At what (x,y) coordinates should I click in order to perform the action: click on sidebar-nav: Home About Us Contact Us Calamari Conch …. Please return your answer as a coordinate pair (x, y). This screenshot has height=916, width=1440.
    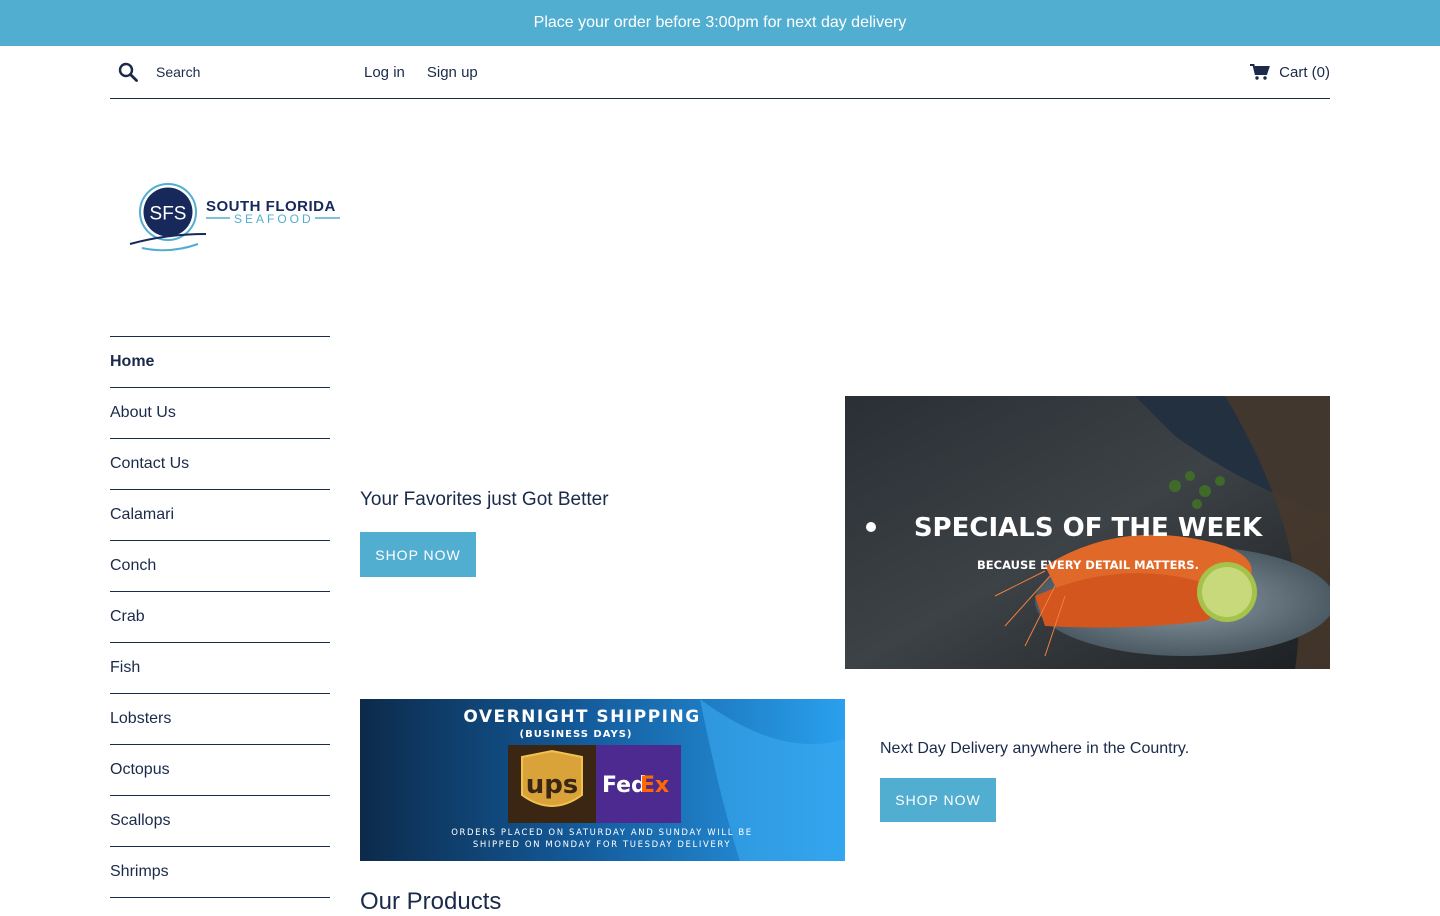
    Looking at the image, I should click on (220, 617).